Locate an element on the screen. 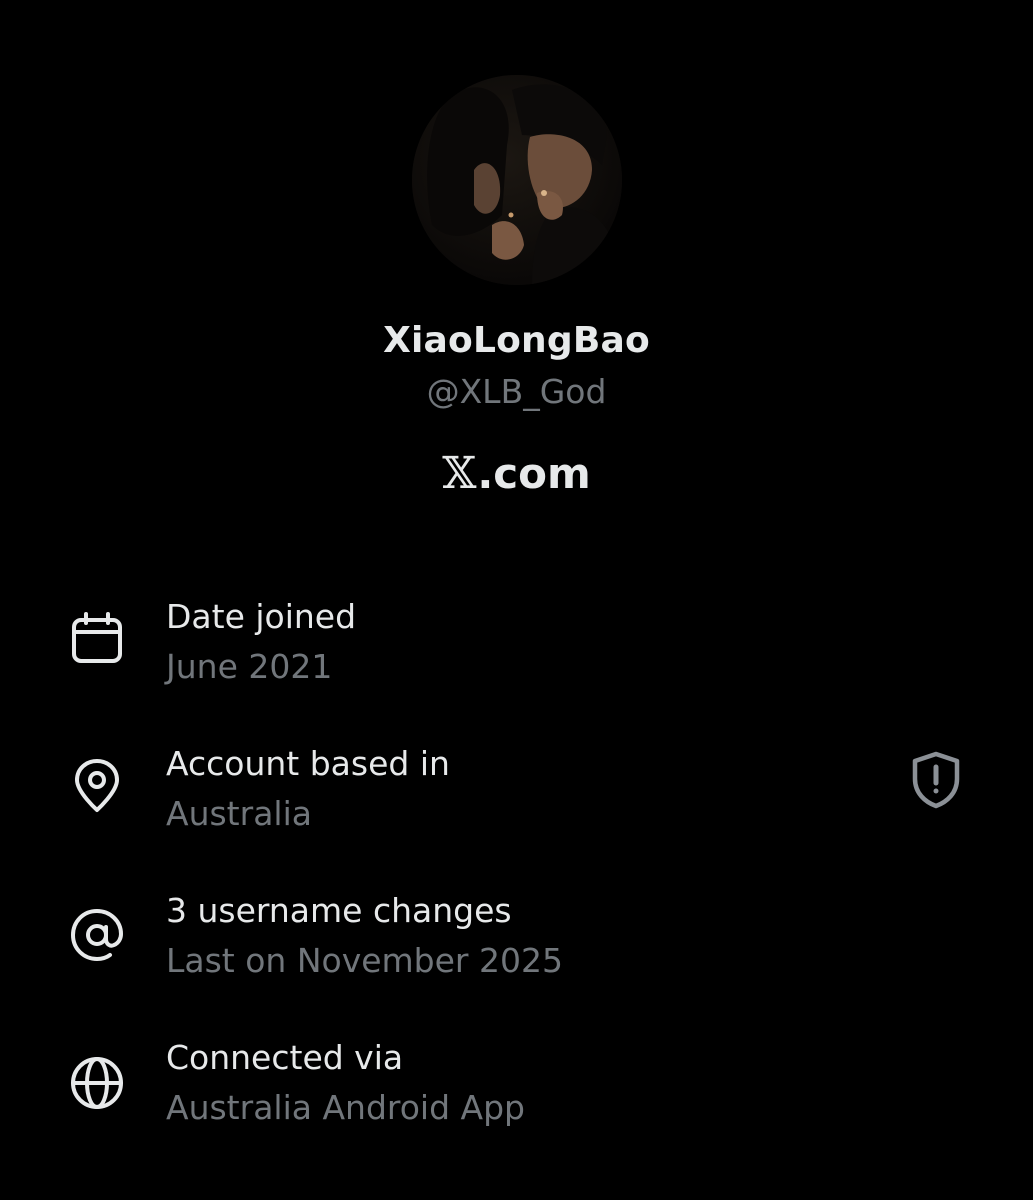 This screenshot has width=1033, height=1200. site-brand-suffix: .com is located at coordinates (534, 473).